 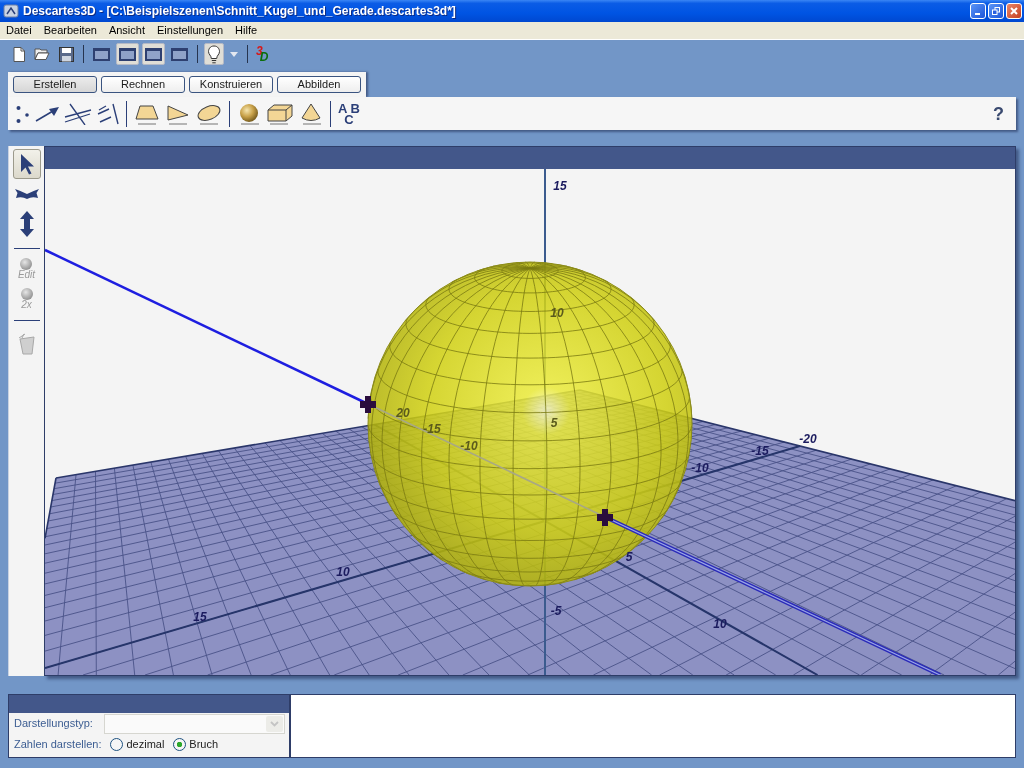 I want to click on menu-item: Hilfe, so click(x=246, y=30).